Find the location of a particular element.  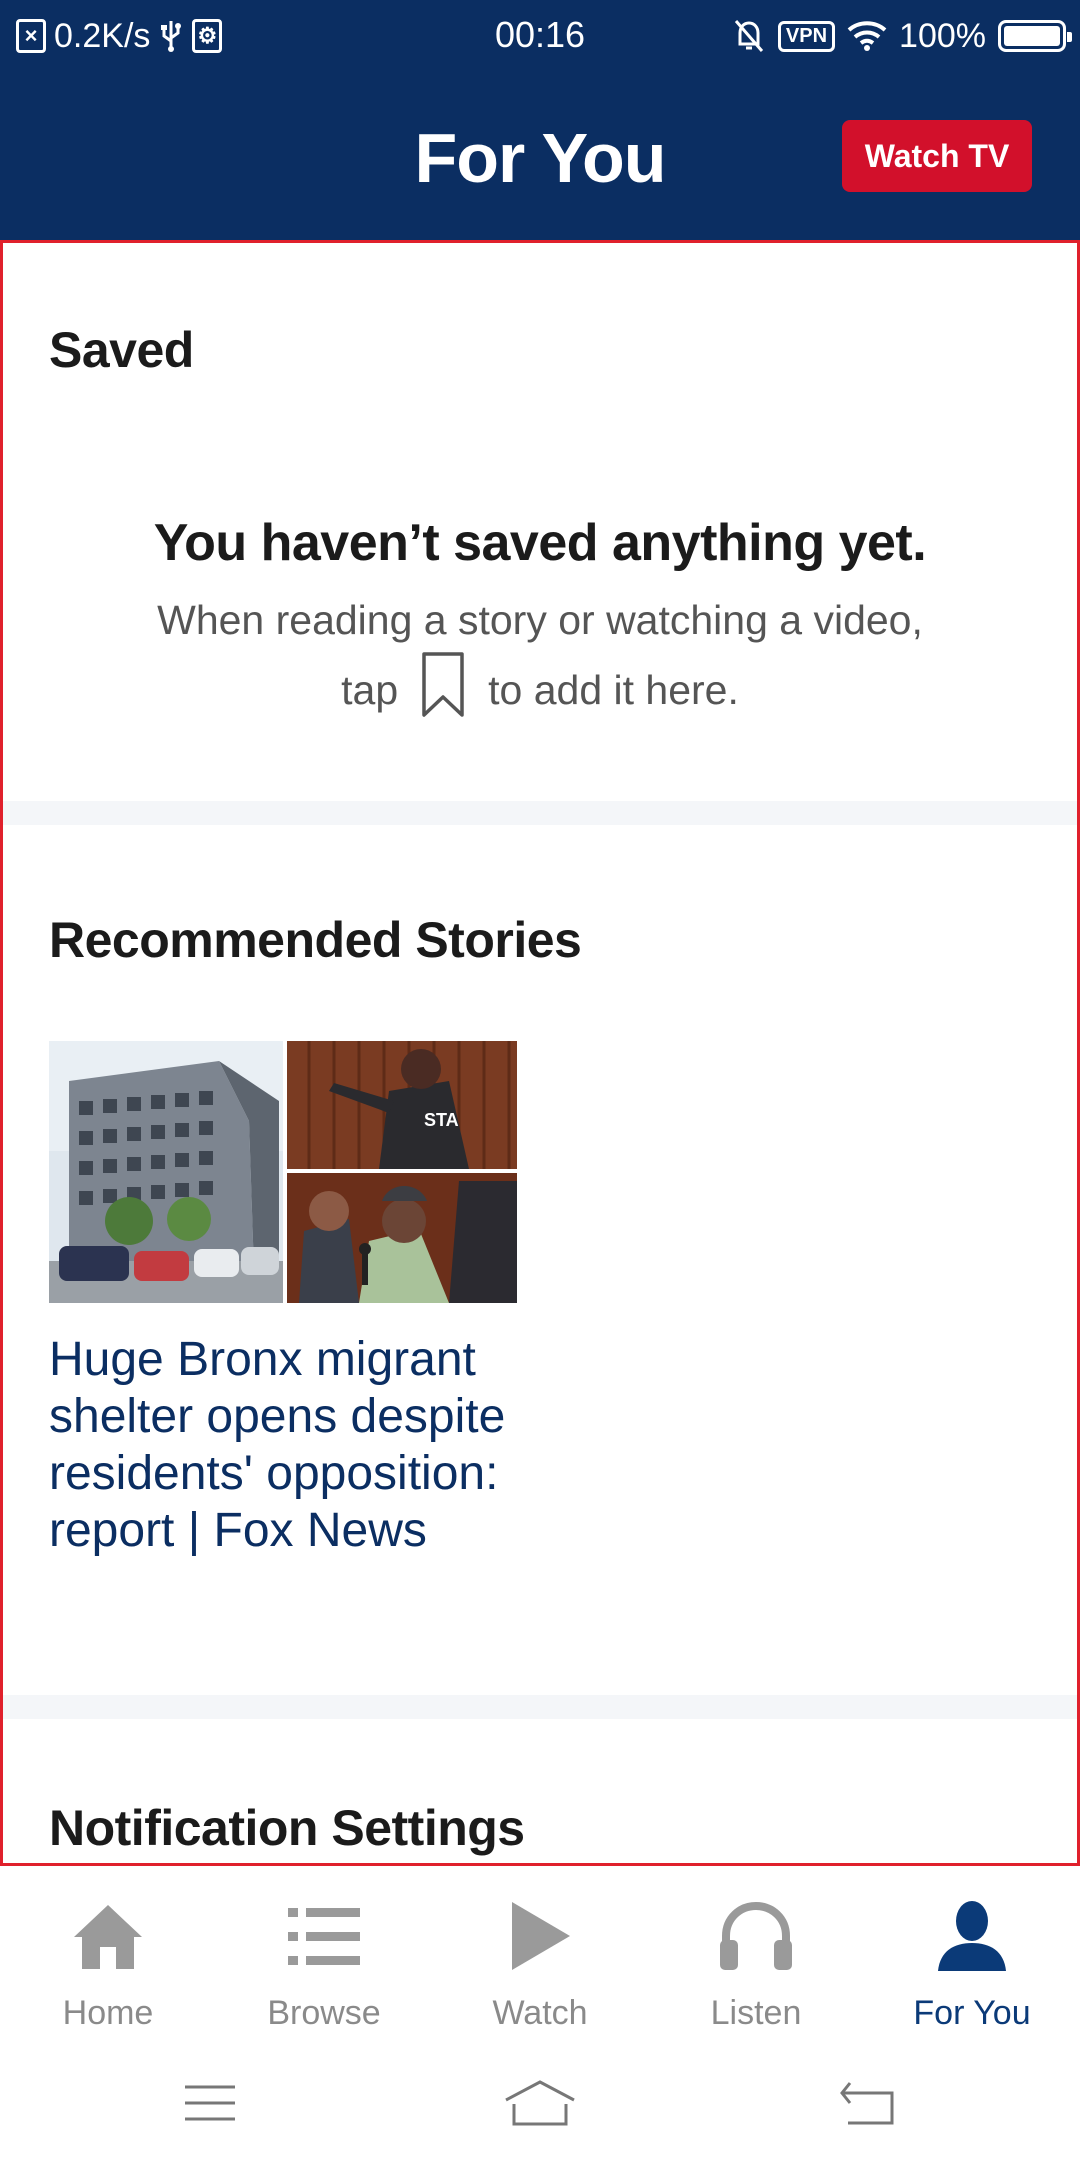

nav-listen-label: Listen is located at coordinates (756, 2013).